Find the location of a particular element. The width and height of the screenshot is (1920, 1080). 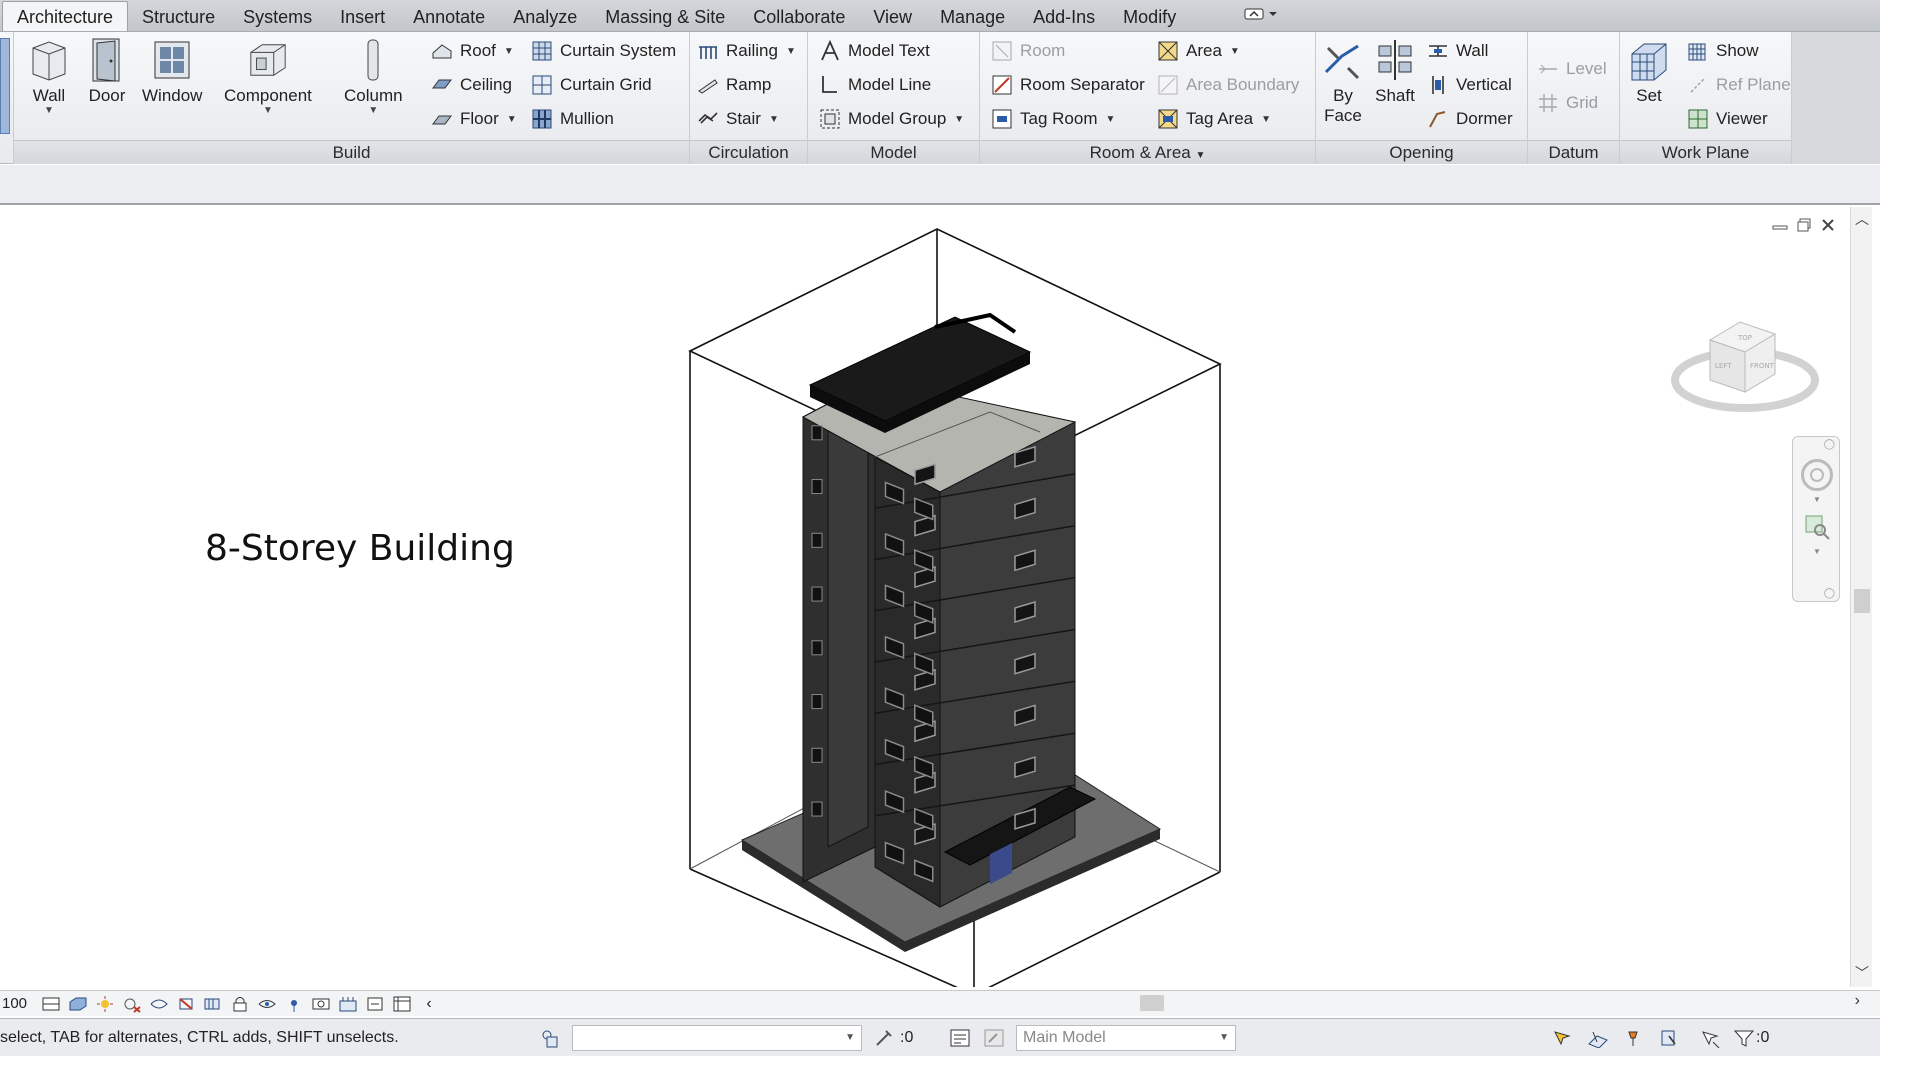

temporary-hide-icon is located at coordinates (267, 1004).